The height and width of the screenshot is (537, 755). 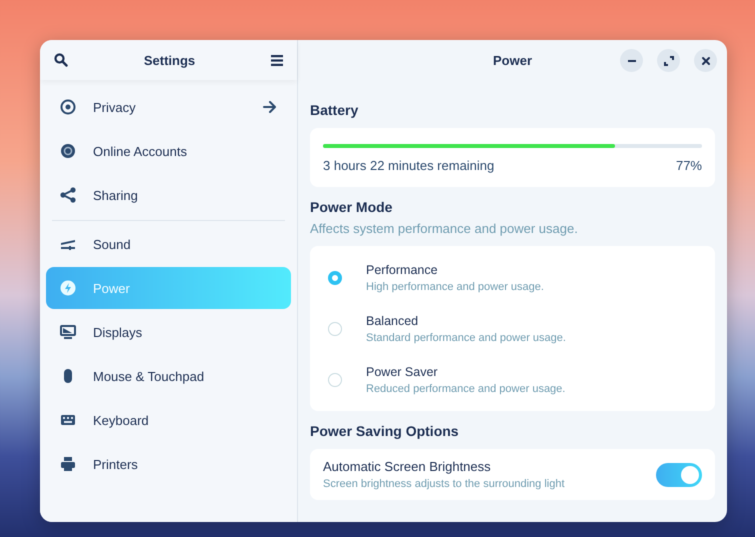 I want to click on account-icon, so click(x=68, y=151).